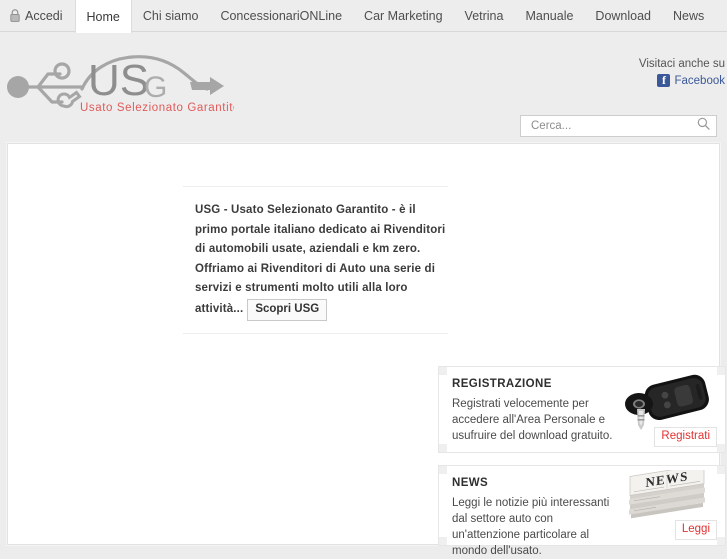  I want to click on search-icon, so click(703, 126).